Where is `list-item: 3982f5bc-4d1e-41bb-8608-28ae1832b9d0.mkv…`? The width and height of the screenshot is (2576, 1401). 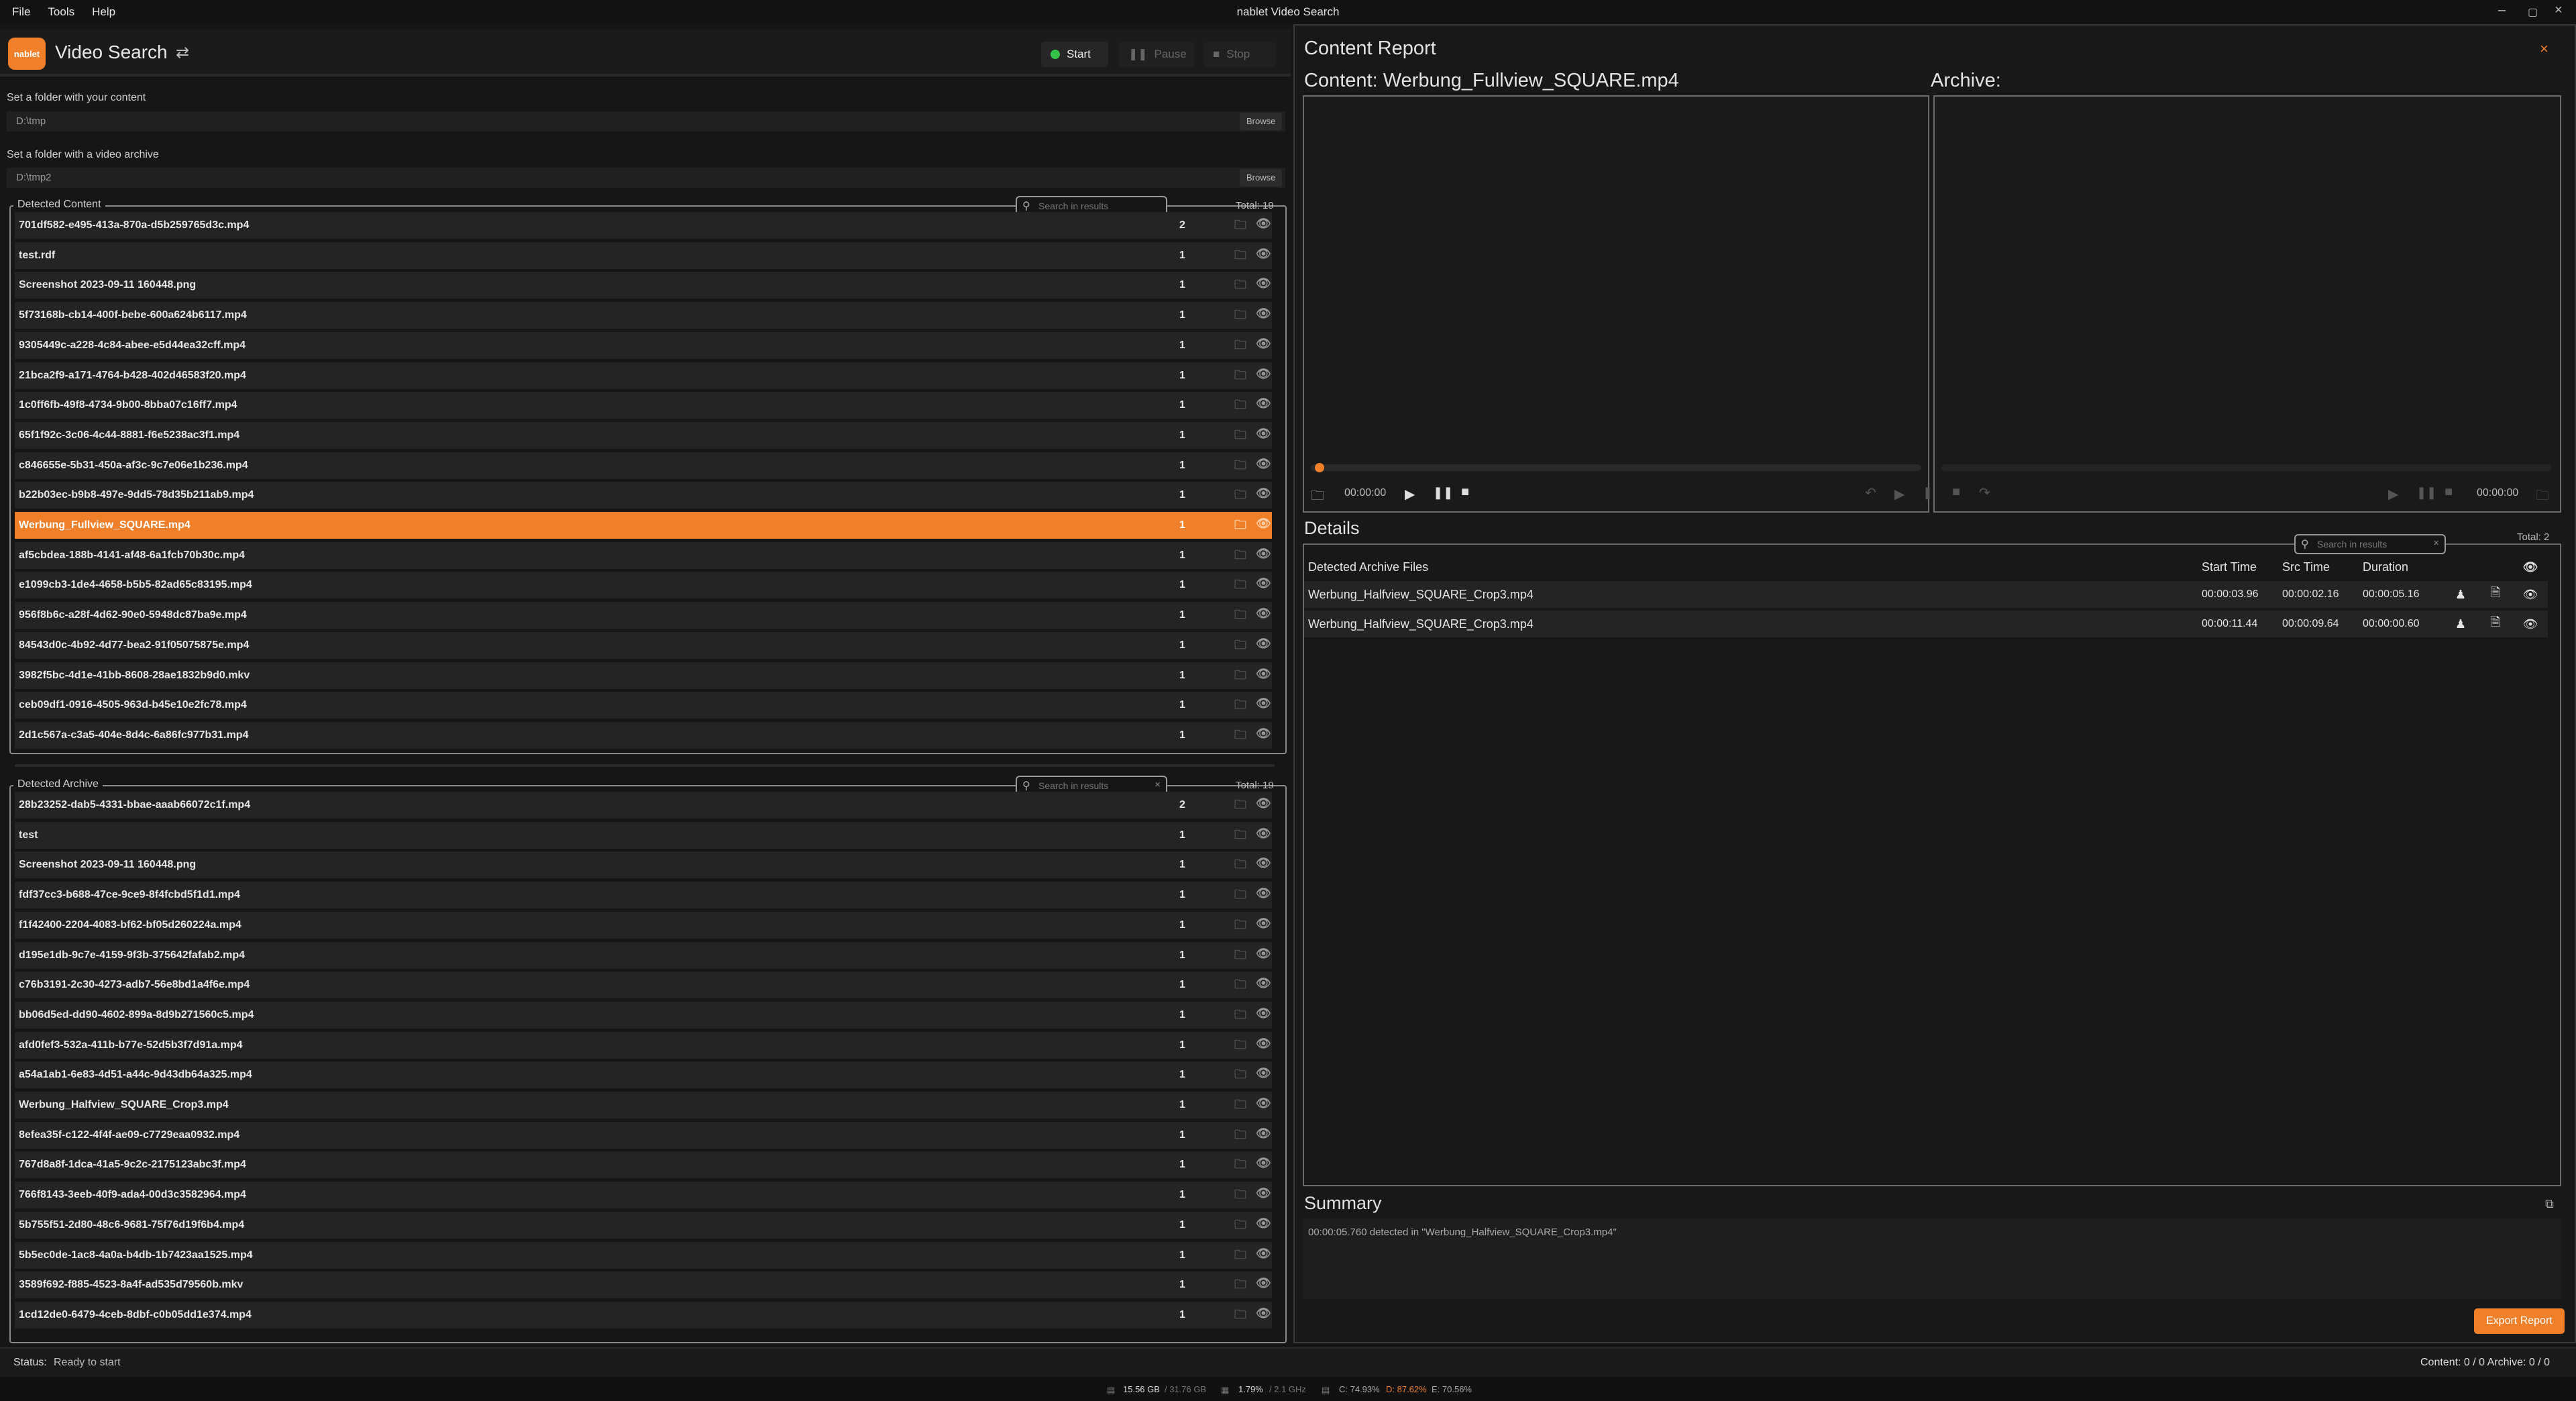 list-item: 3982f5bc-4d1e-41bb-8608-28ae1832b9d0.mkv… is located at coordinates (643, 675).